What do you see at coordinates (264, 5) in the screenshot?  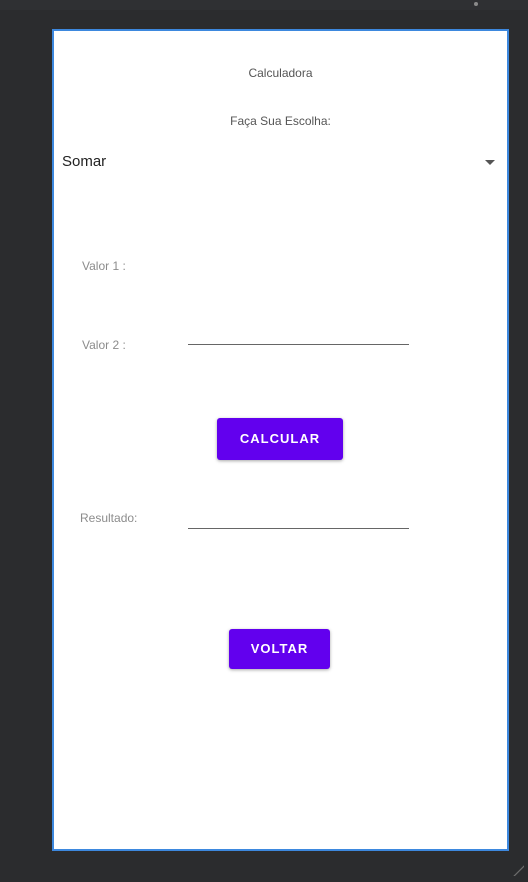 I see `editor-top-strip` at bounding box center [264, 5].